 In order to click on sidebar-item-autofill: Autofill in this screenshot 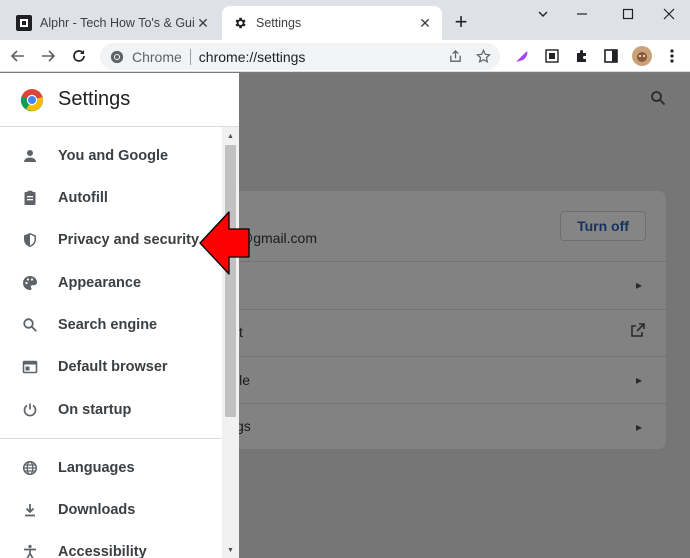, I will do `click(111, 198)`.